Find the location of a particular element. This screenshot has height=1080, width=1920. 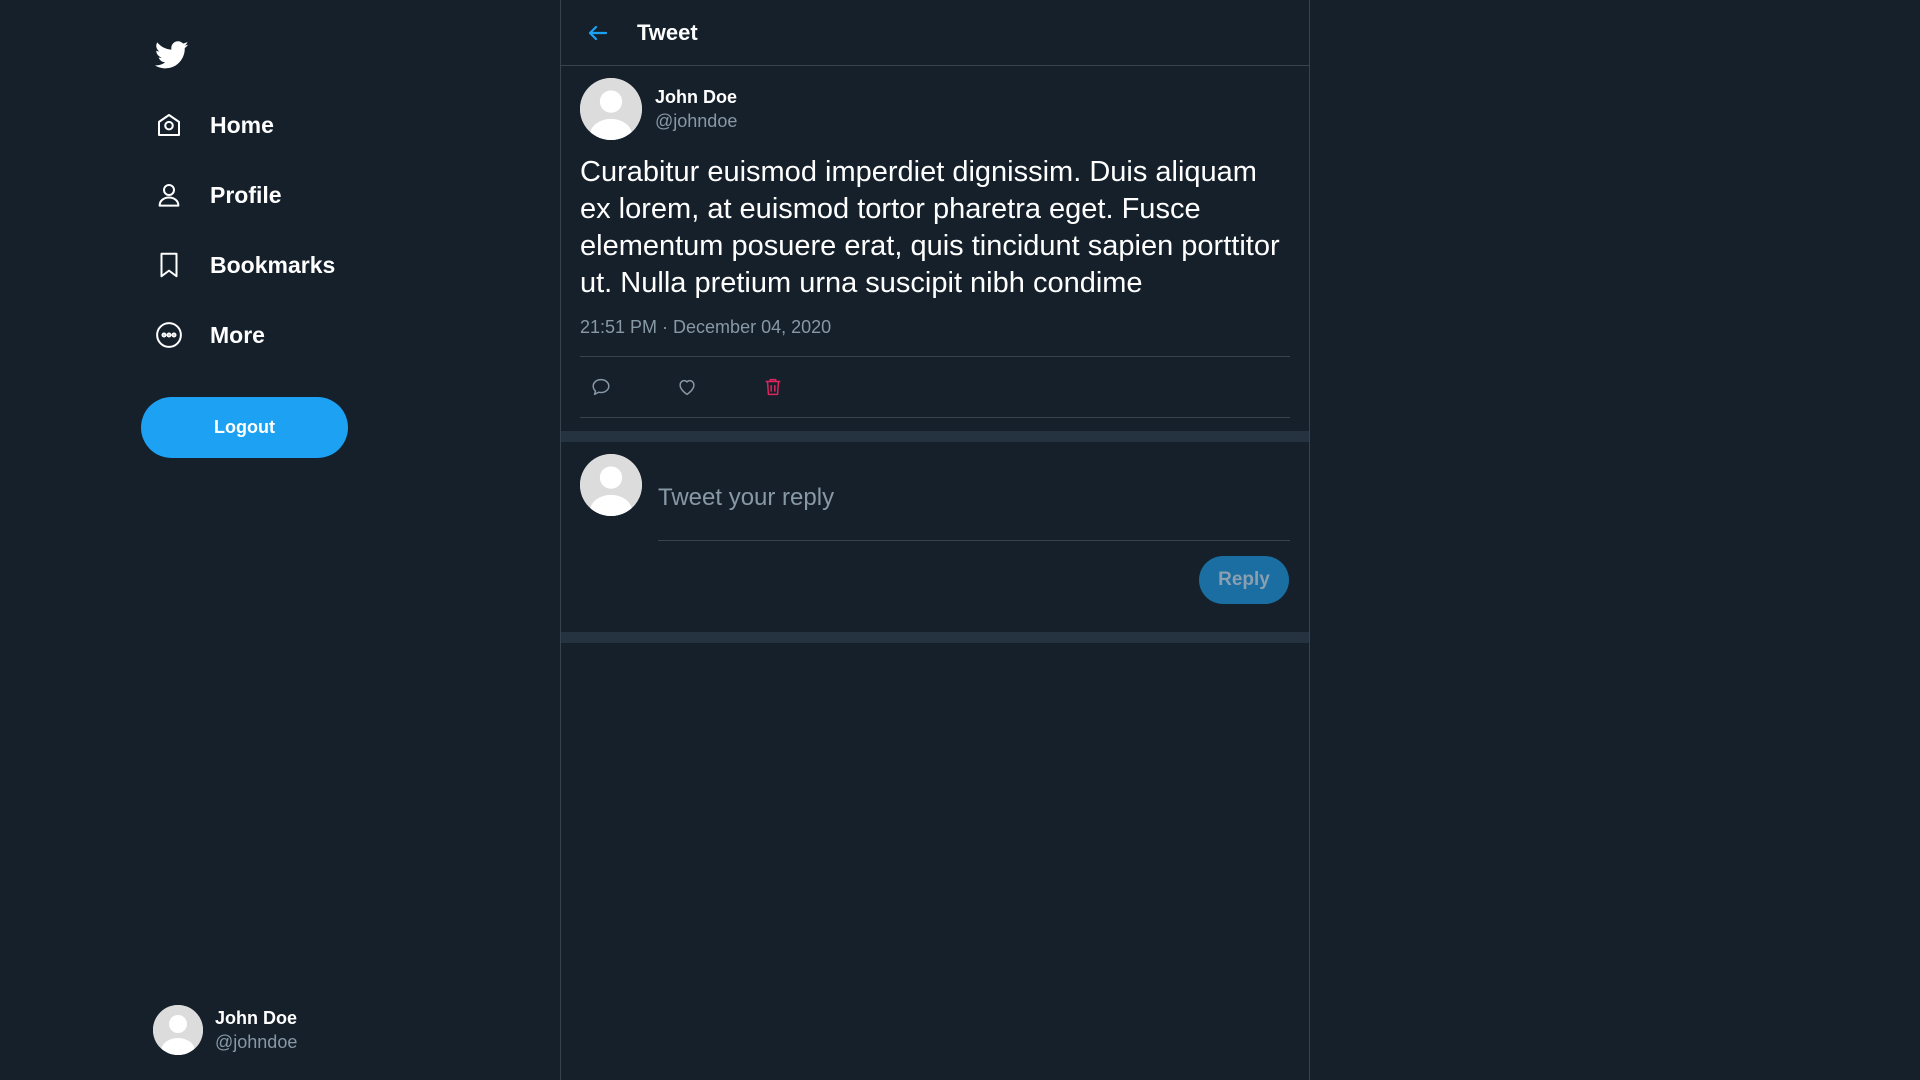

comment-icon is located at coordinates (601, 387).